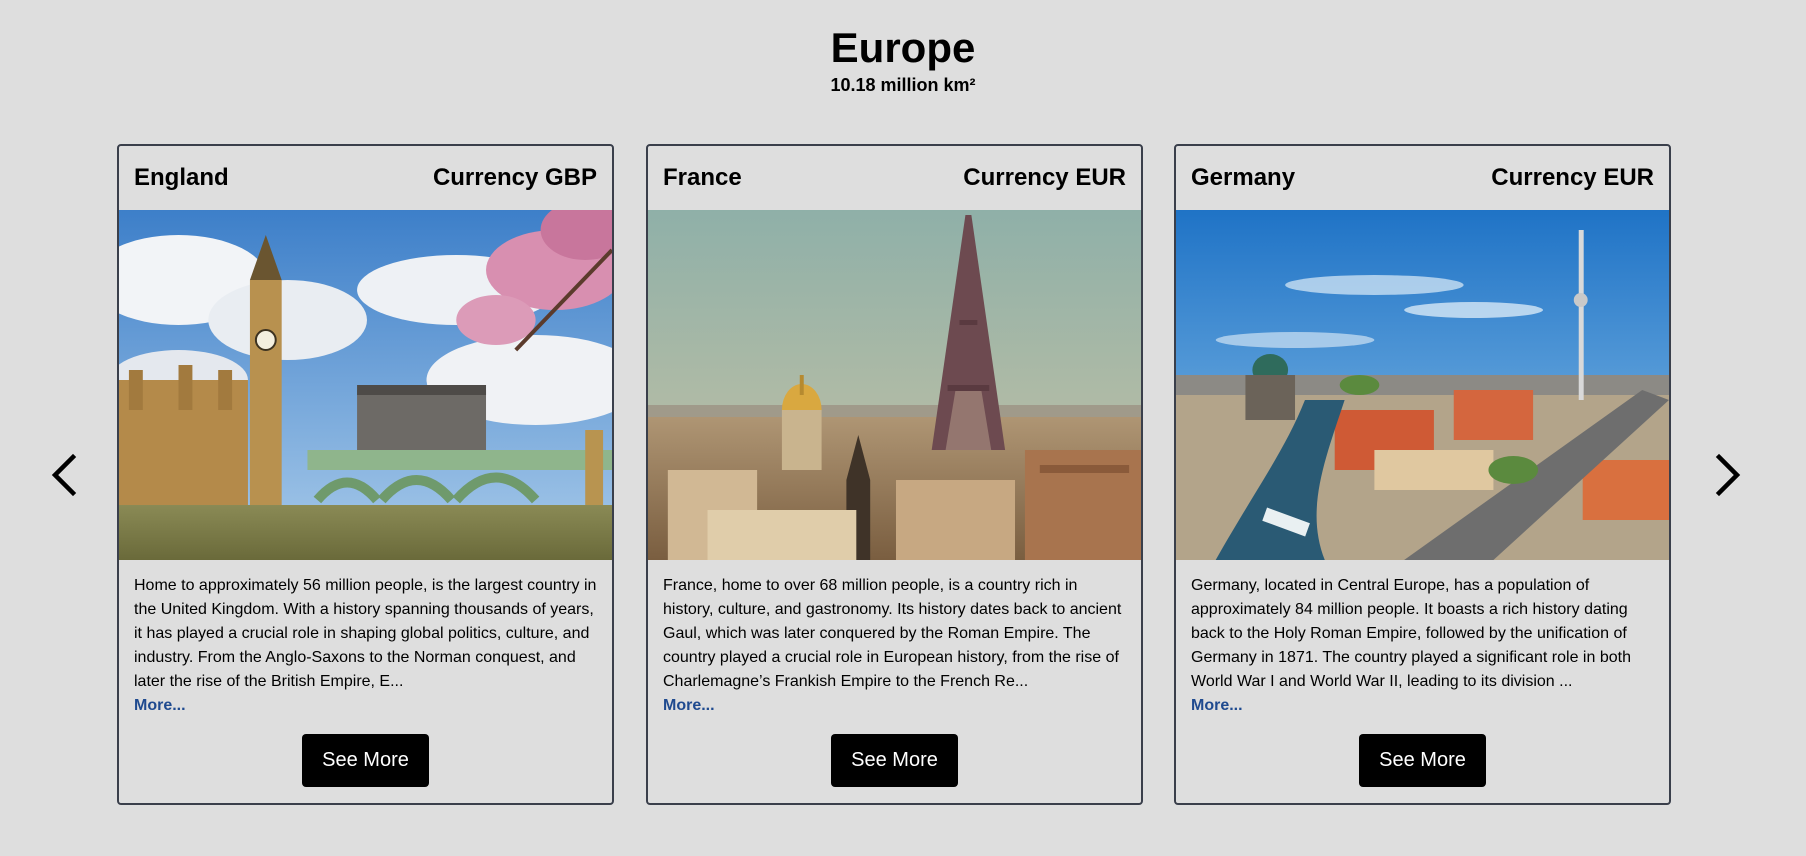 Image resolution: width=1806 pixels, height=856 pixels. I want to click on country-name: France, so click(702, 177).